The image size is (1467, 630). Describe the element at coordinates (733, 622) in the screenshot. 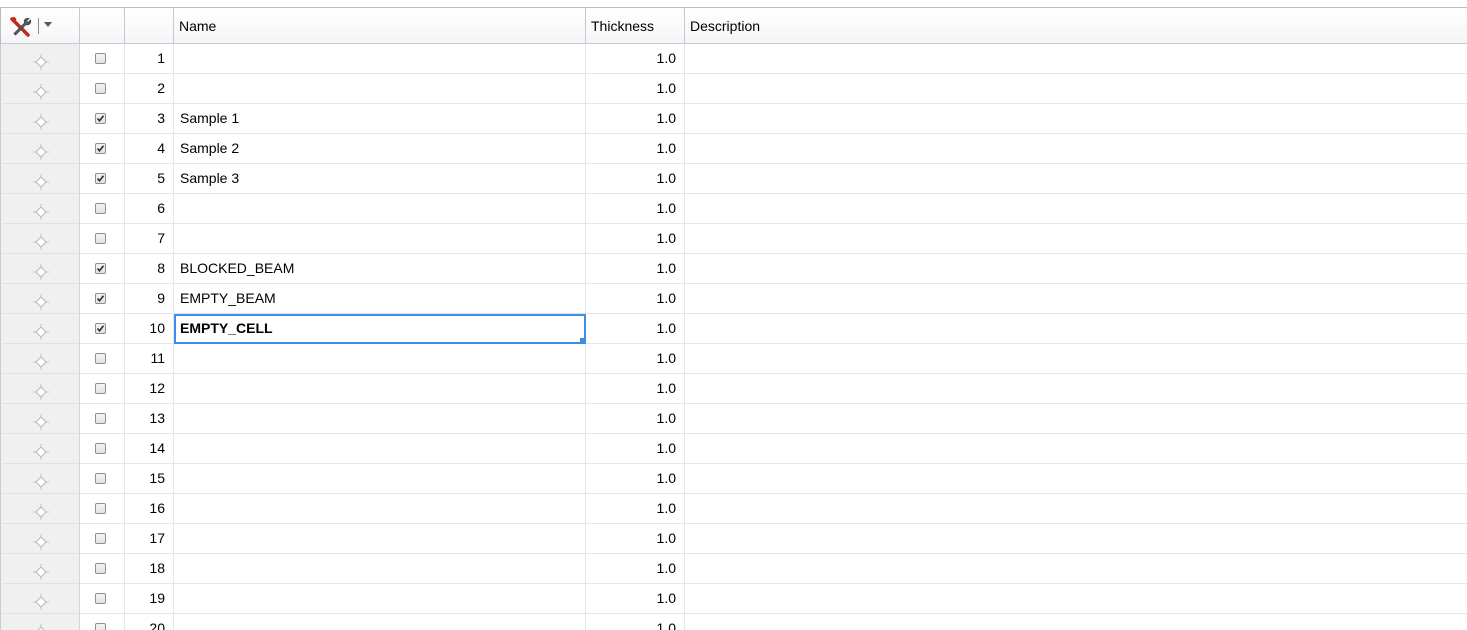

I see `table-row: 20 1.0` at that location.